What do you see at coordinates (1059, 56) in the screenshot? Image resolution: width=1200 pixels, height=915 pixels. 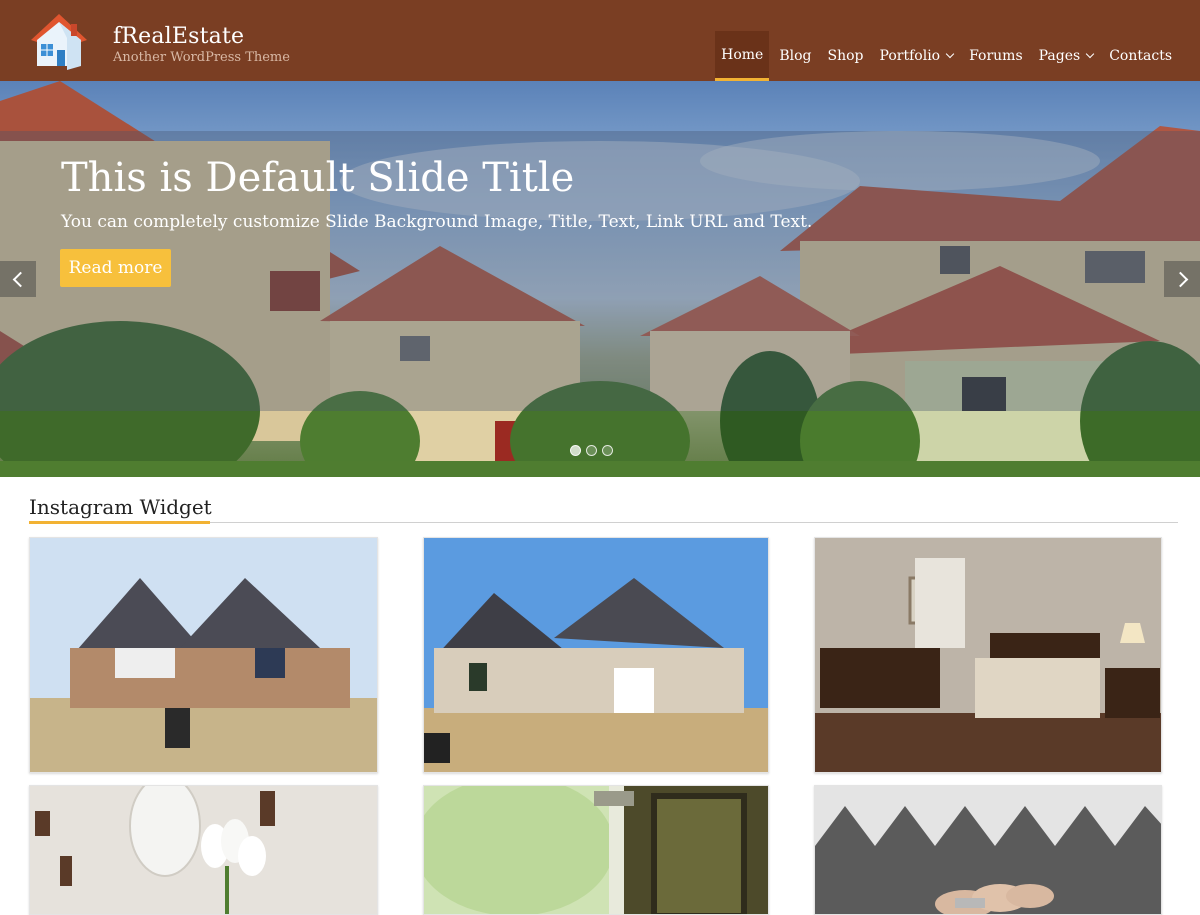 I see `nav-item-label: Pages` at bounding box center [1059, 56].